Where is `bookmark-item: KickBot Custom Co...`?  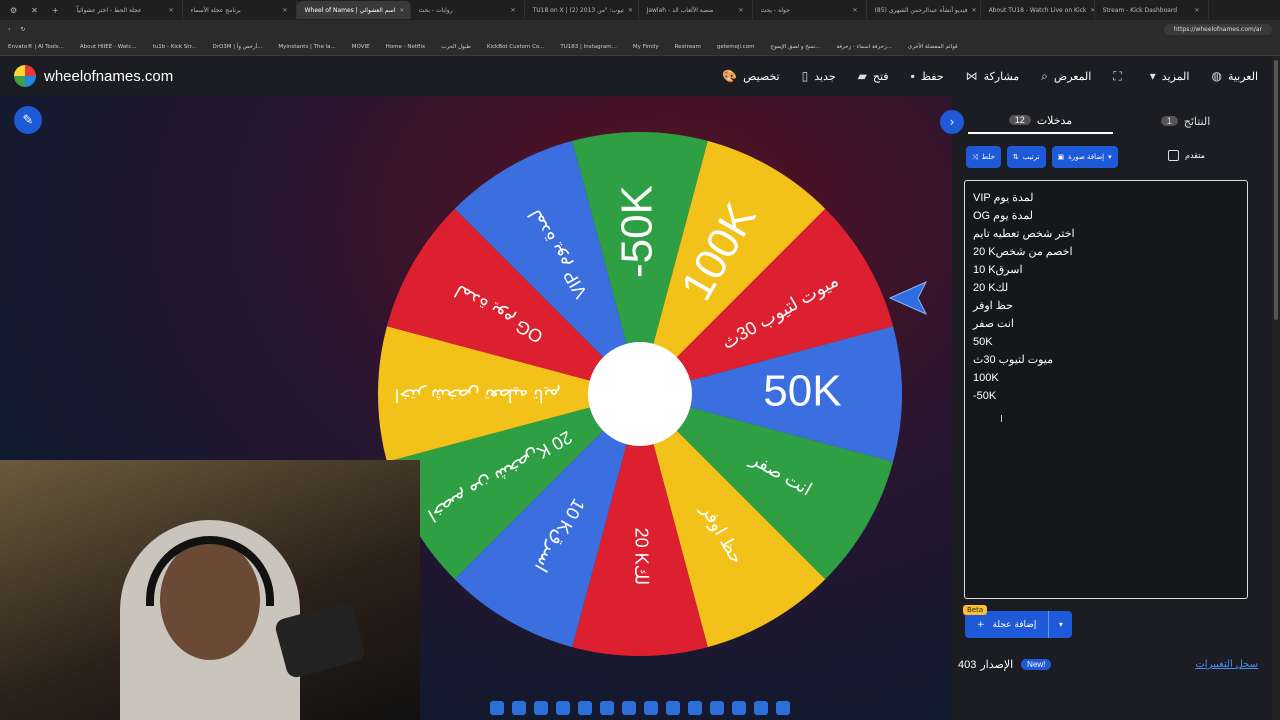
bookmark-item: KickBot Custom Co... is located at coordinates (516, 47).